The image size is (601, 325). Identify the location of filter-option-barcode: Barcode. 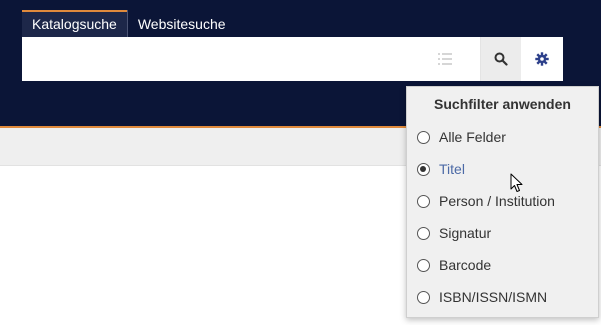
(504, 265).